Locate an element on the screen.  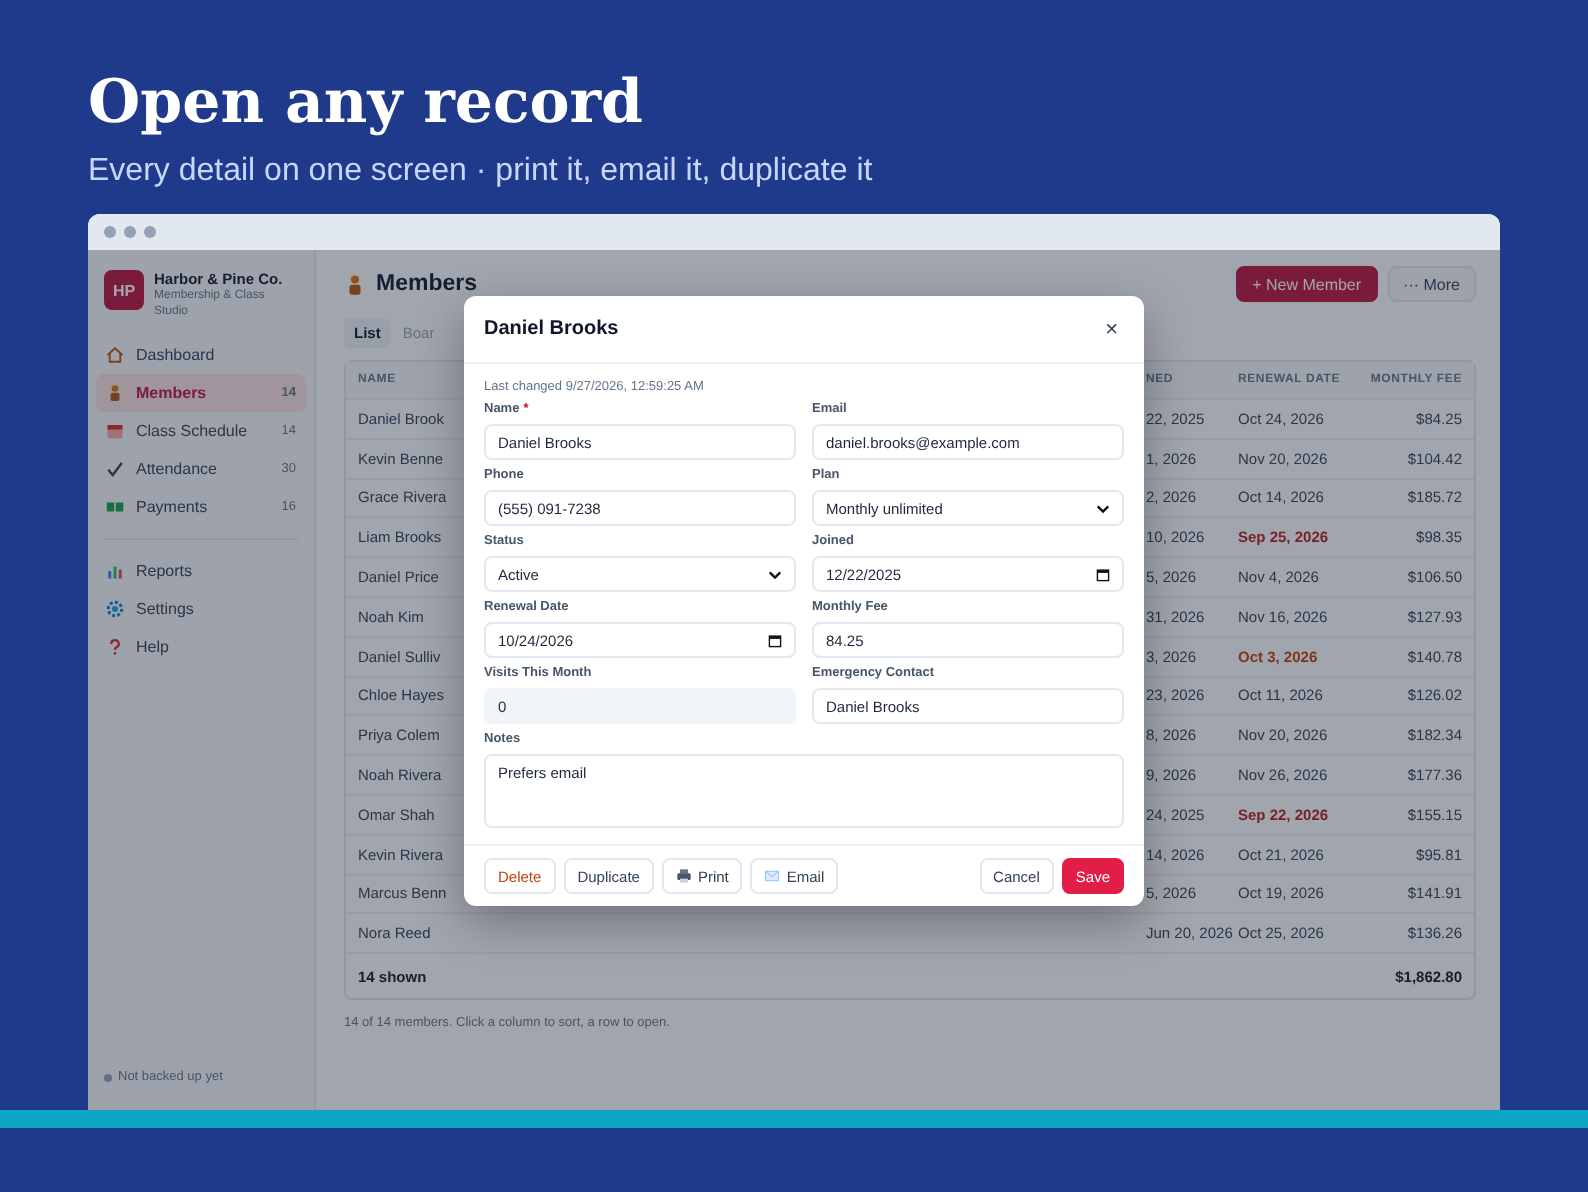
hero-title: Open any record is located at coordinates (367, 104).